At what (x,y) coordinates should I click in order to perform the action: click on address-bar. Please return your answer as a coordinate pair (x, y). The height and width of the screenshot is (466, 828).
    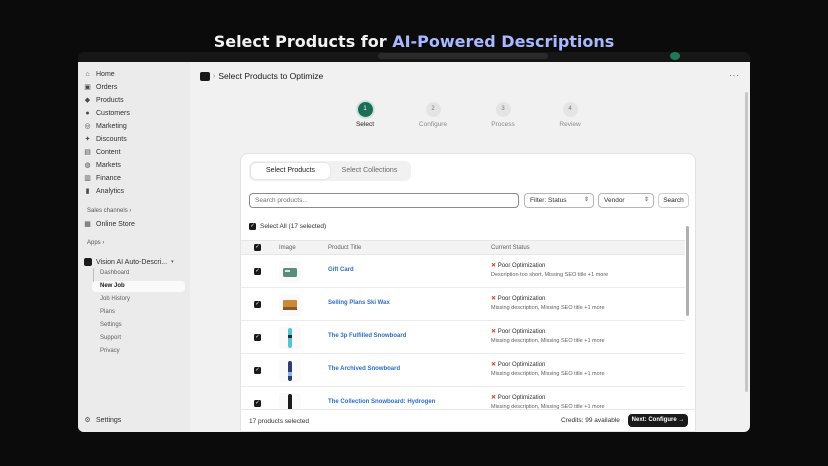
    Looking at the image, I should click on (463, 56).